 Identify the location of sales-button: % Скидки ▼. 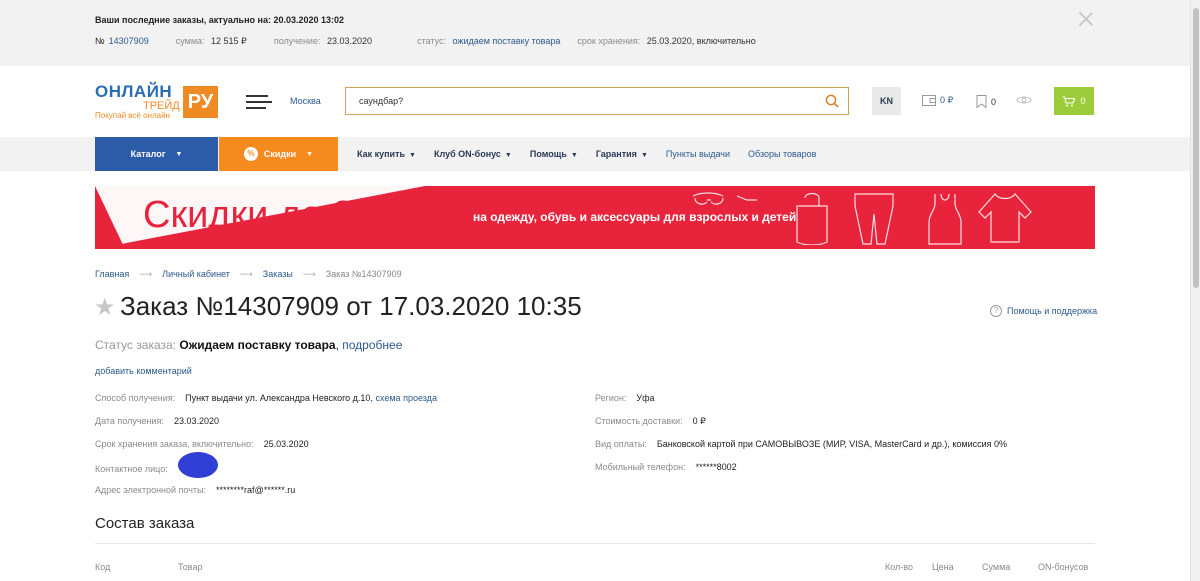
(278, 154).